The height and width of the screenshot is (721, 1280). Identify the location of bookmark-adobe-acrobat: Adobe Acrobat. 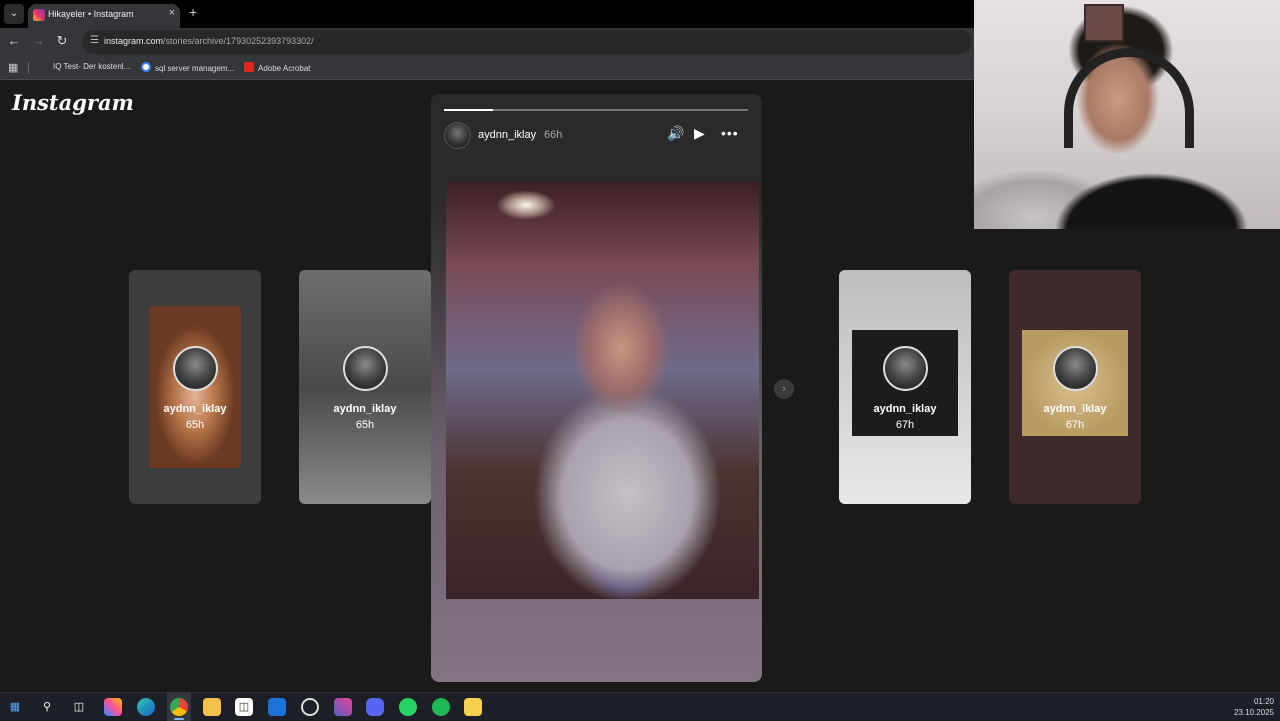
(277, 67).